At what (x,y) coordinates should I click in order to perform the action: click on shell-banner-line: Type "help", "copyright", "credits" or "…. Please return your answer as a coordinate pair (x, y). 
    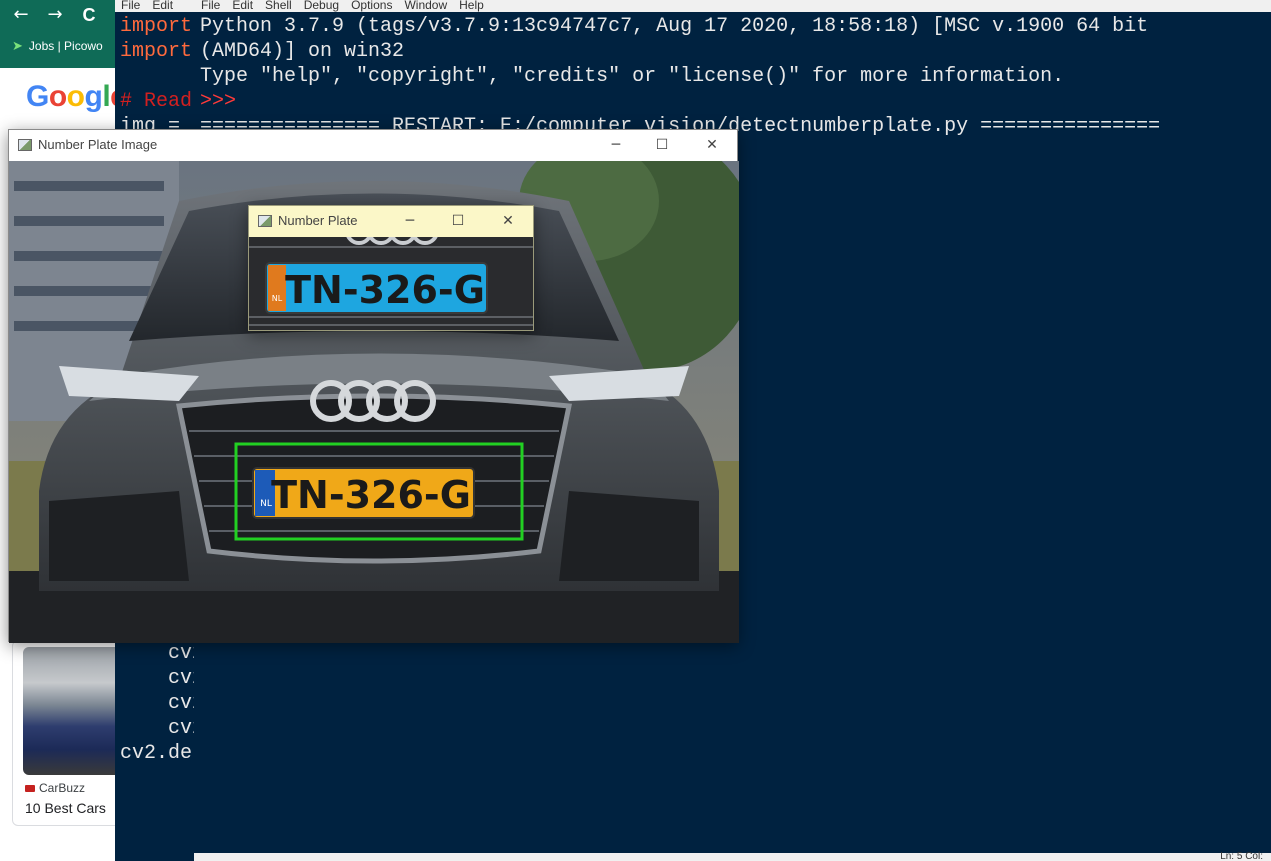
    Looking at the image, I should click on (632, 76).